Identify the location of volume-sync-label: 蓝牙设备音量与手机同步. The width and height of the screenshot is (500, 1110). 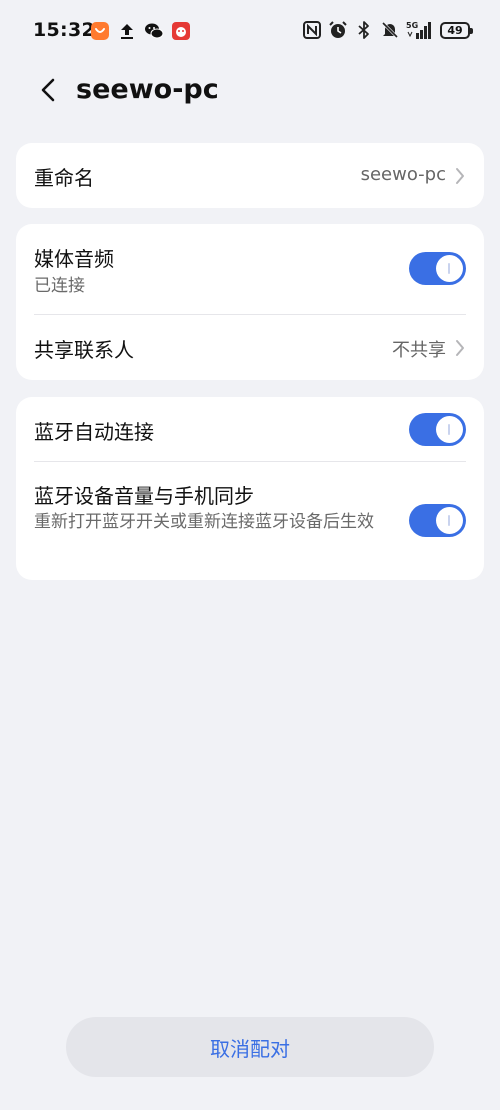
(144, 496).